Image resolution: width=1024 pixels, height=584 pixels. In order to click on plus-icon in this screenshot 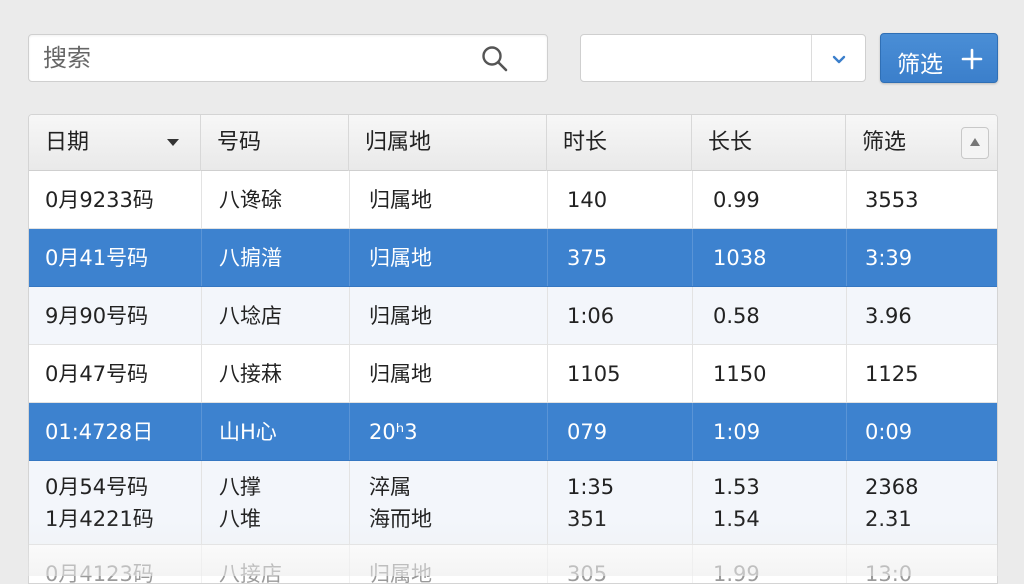, I will do `click(972, 59)`.